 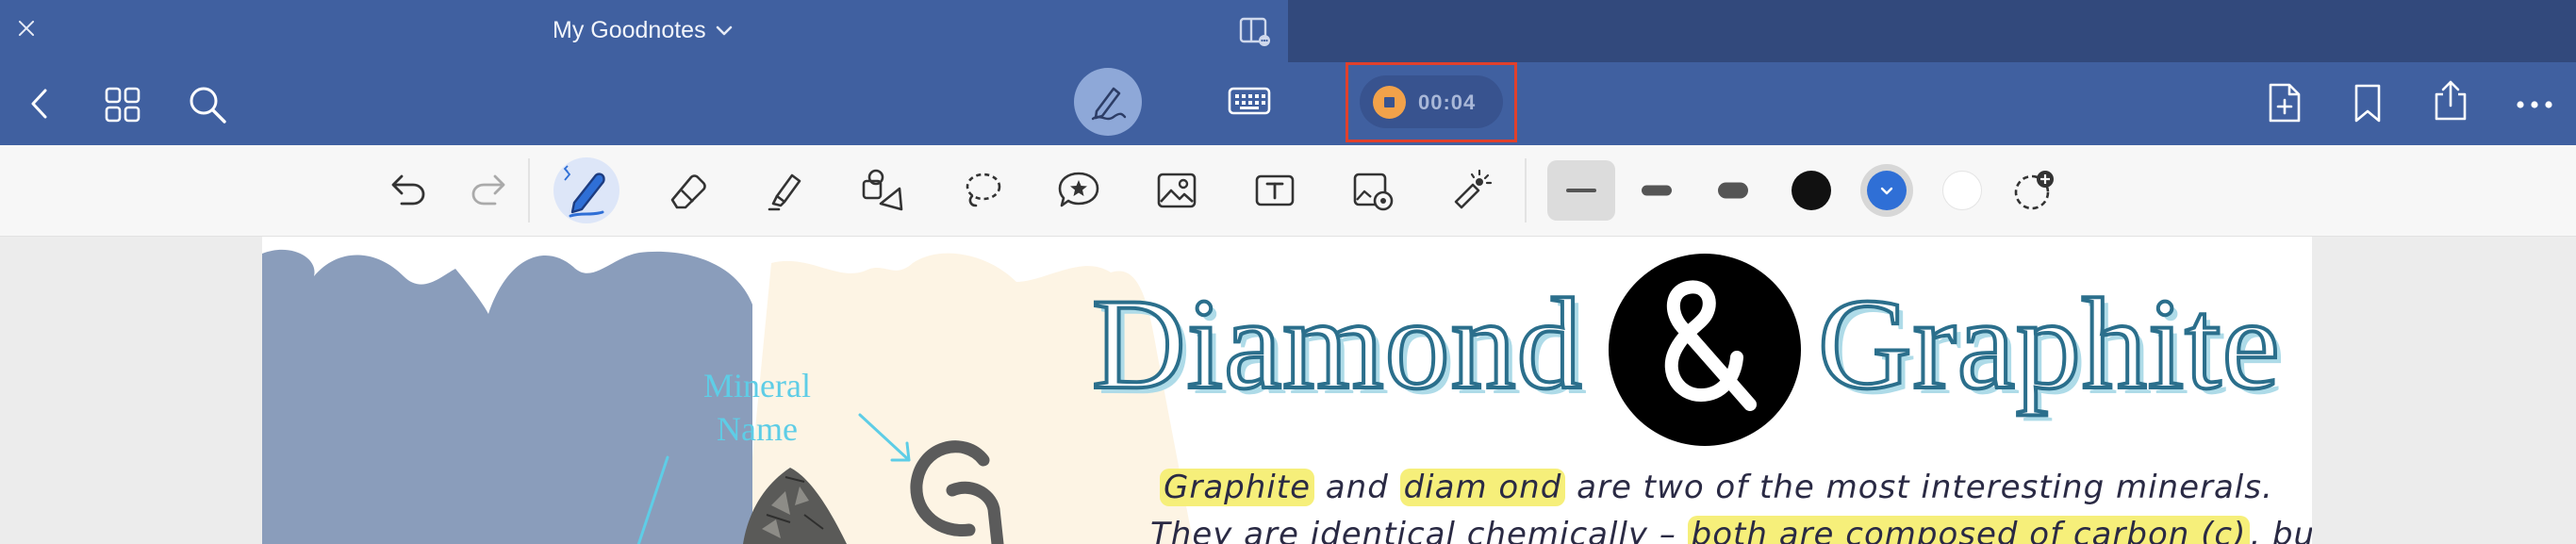 What do you see at coordinates (1337, 344) in the screenshot?
I see `title-word-diamond: Diamond` at bounding box center [1337, 344].